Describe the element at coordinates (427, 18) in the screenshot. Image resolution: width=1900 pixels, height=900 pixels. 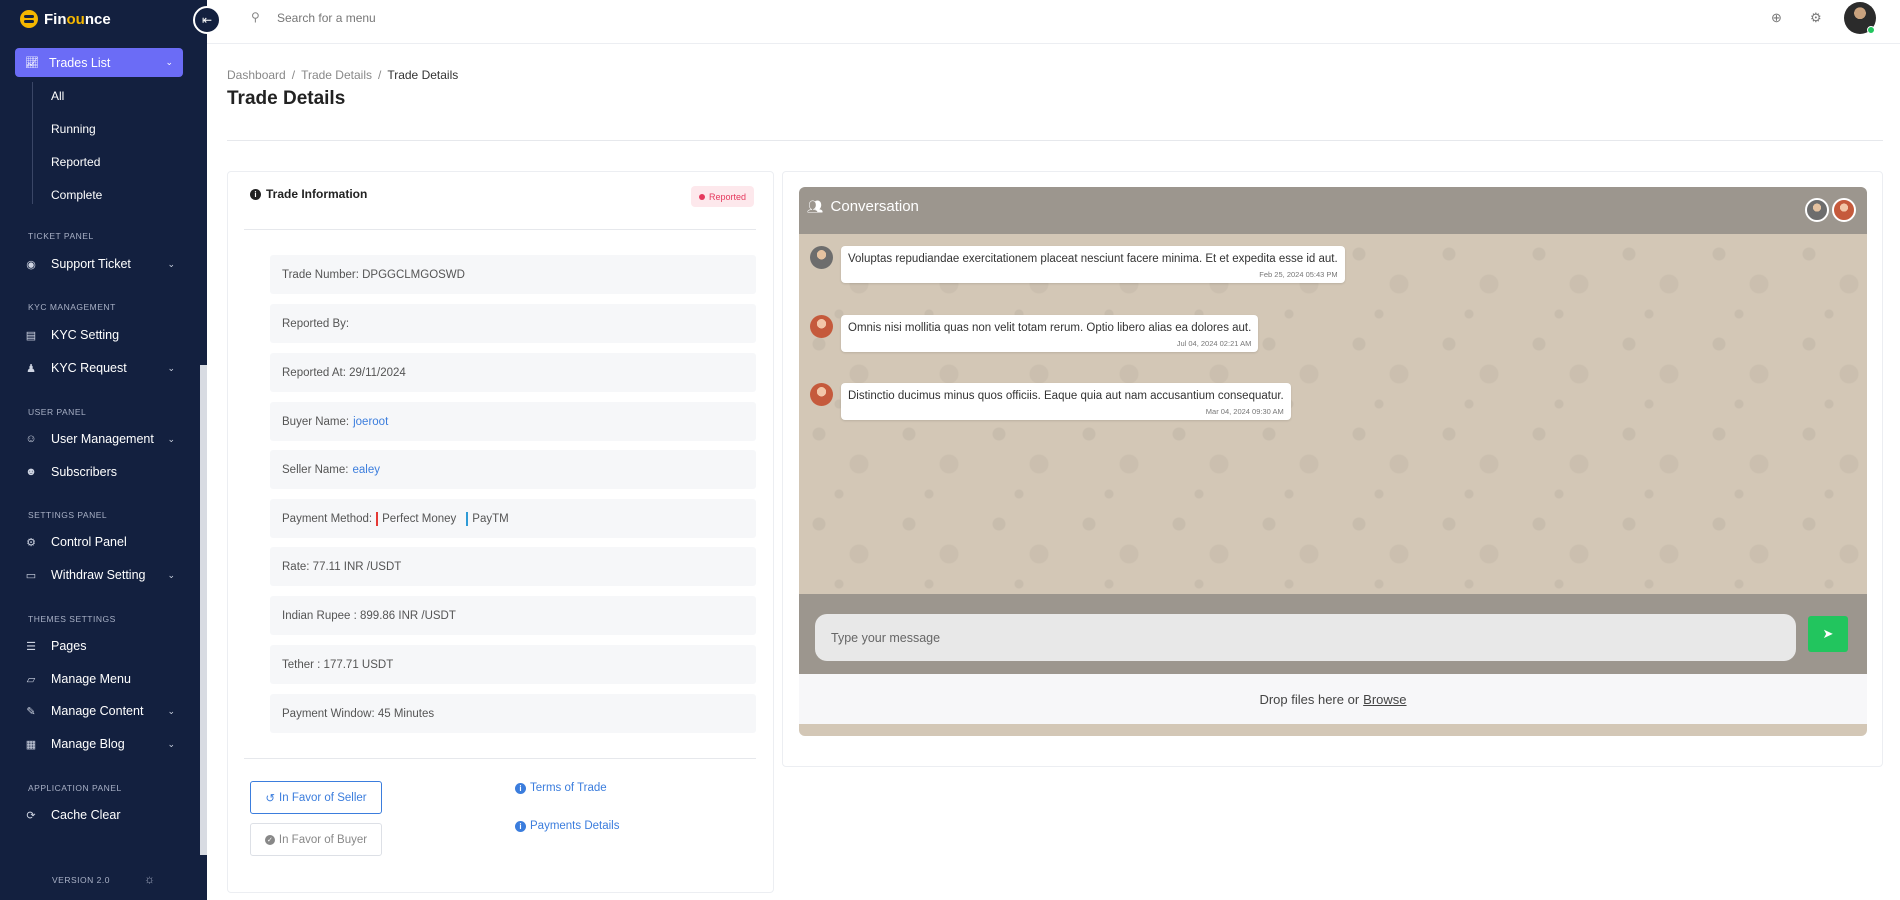
I see `search-input` at that location.